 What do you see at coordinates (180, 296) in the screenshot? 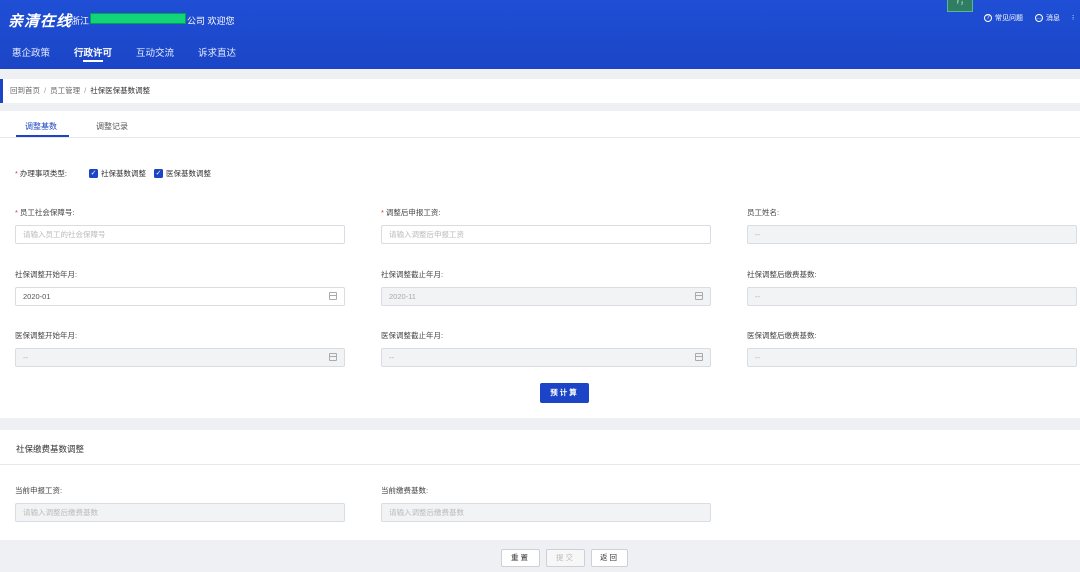
I see `si-start-date-picker: 2020-01` at bounding box center [180, 296].